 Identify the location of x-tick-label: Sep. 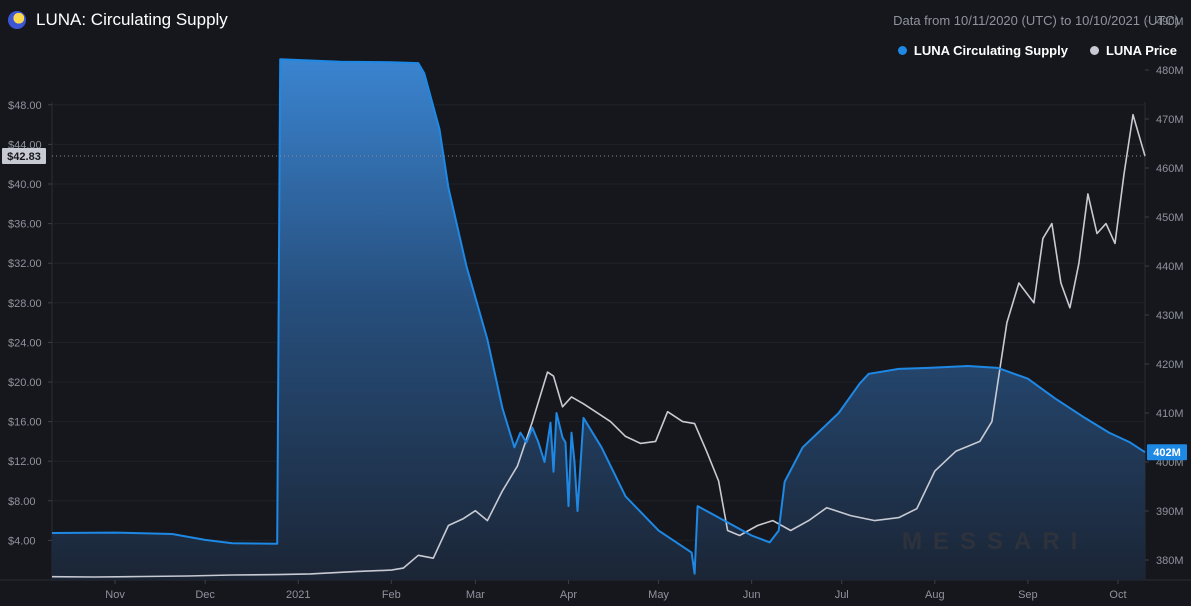
(1028, 595).